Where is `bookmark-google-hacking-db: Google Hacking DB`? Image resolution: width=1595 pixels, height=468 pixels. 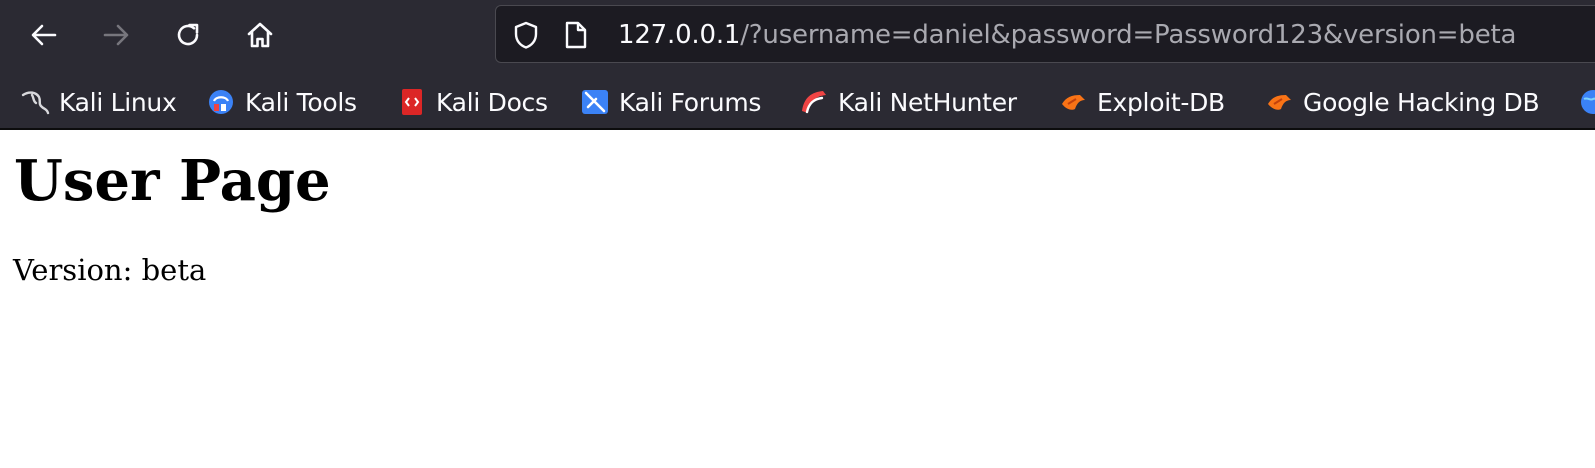
bookmark-google-hacking-db: Google Hacking DB is located at coordinates (1402, 102).